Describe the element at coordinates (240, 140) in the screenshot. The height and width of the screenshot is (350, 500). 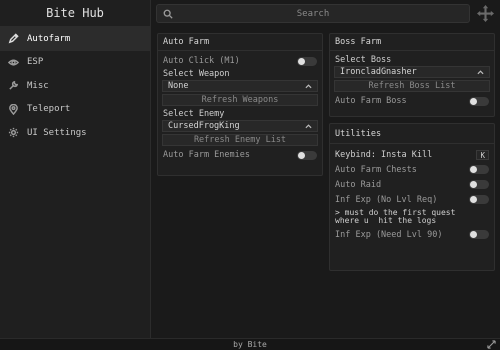
I see `refresh-enemy-button: Refresh Enemy List` at that location.